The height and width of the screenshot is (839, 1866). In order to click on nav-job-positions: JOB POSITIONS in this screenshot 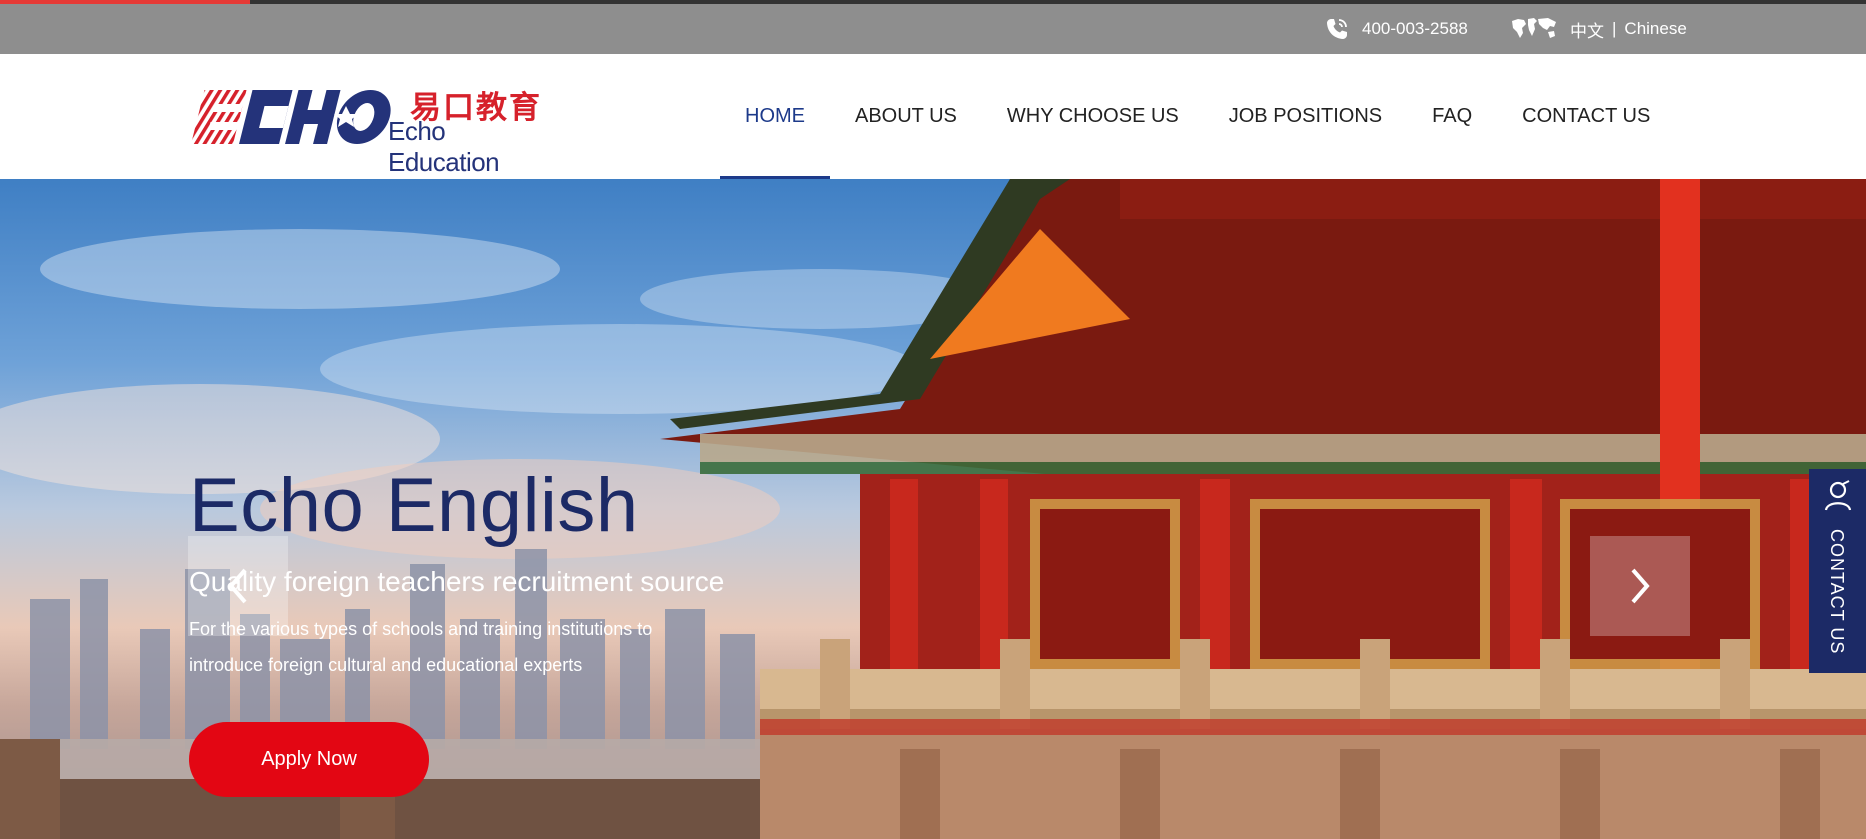, I will do `click(1305, 116)`.